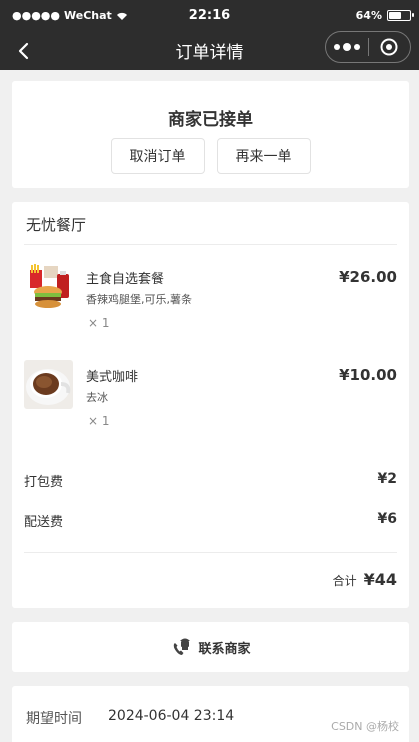 The image size is (419, 742). I want to click on navigation-bar: 订单详情, so click(209, 50).